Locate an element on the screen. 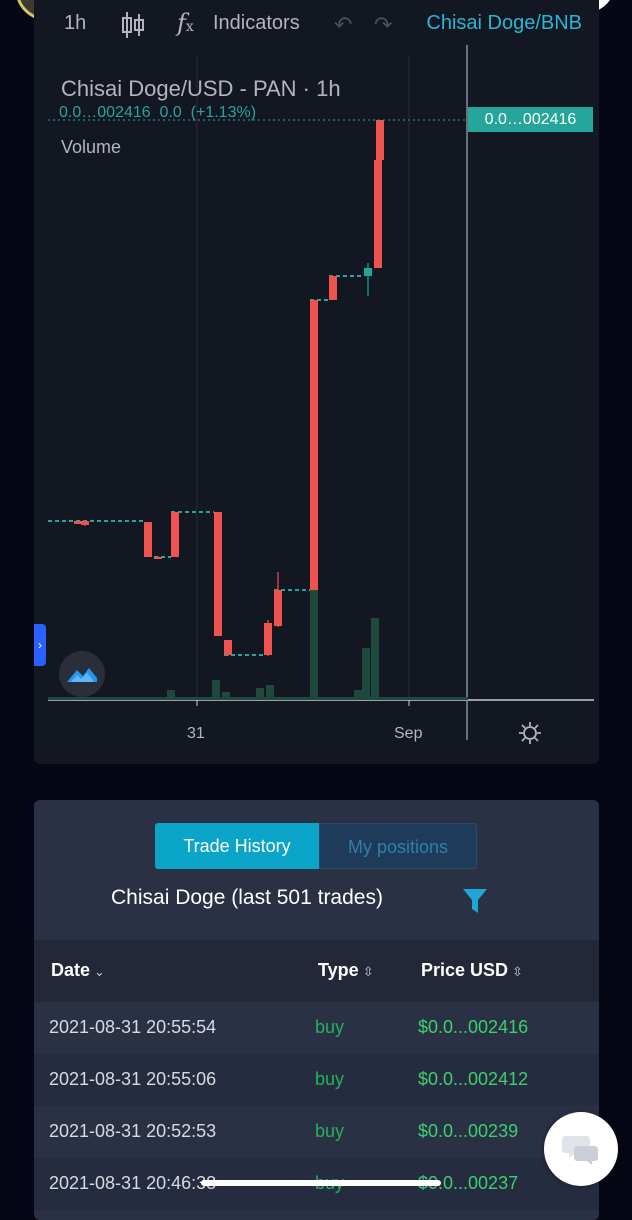 The image size is (632, 1220). tab-my-positions: My positions is located at coordinates (398, 846).